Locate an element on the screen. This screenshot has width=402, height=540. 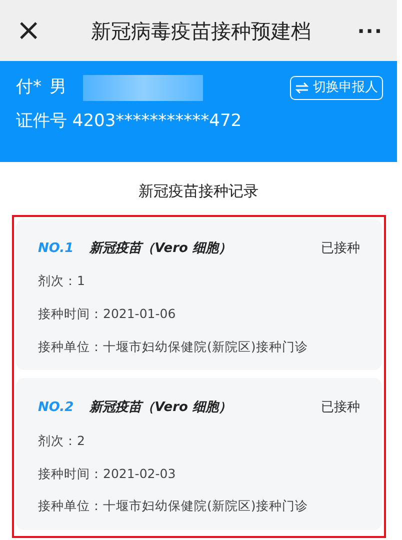
dose-text: 剂次：1 is located at coordinates (61, 280).